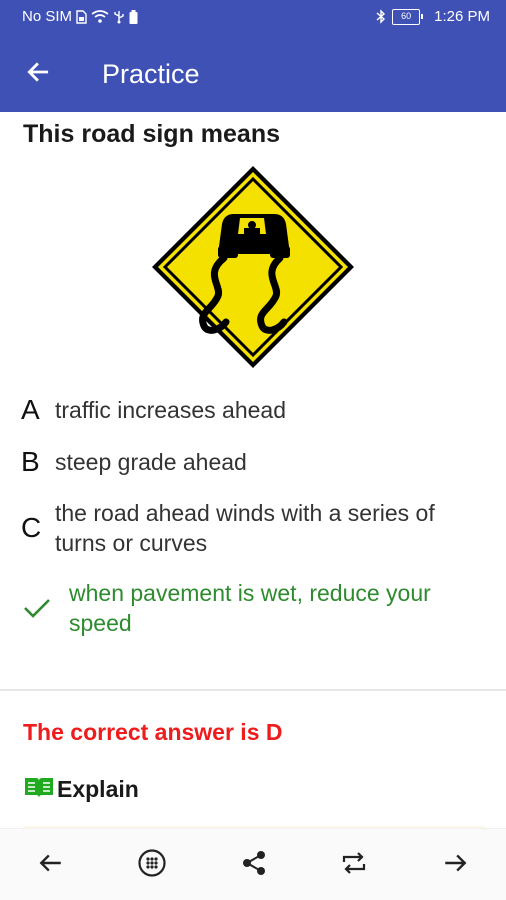 The height and width of the screenshot is (900, 506). What do you see at coordinates (30, 461) in the screenshot?
I see `option-letter: B` at bounding box center [30, 461].